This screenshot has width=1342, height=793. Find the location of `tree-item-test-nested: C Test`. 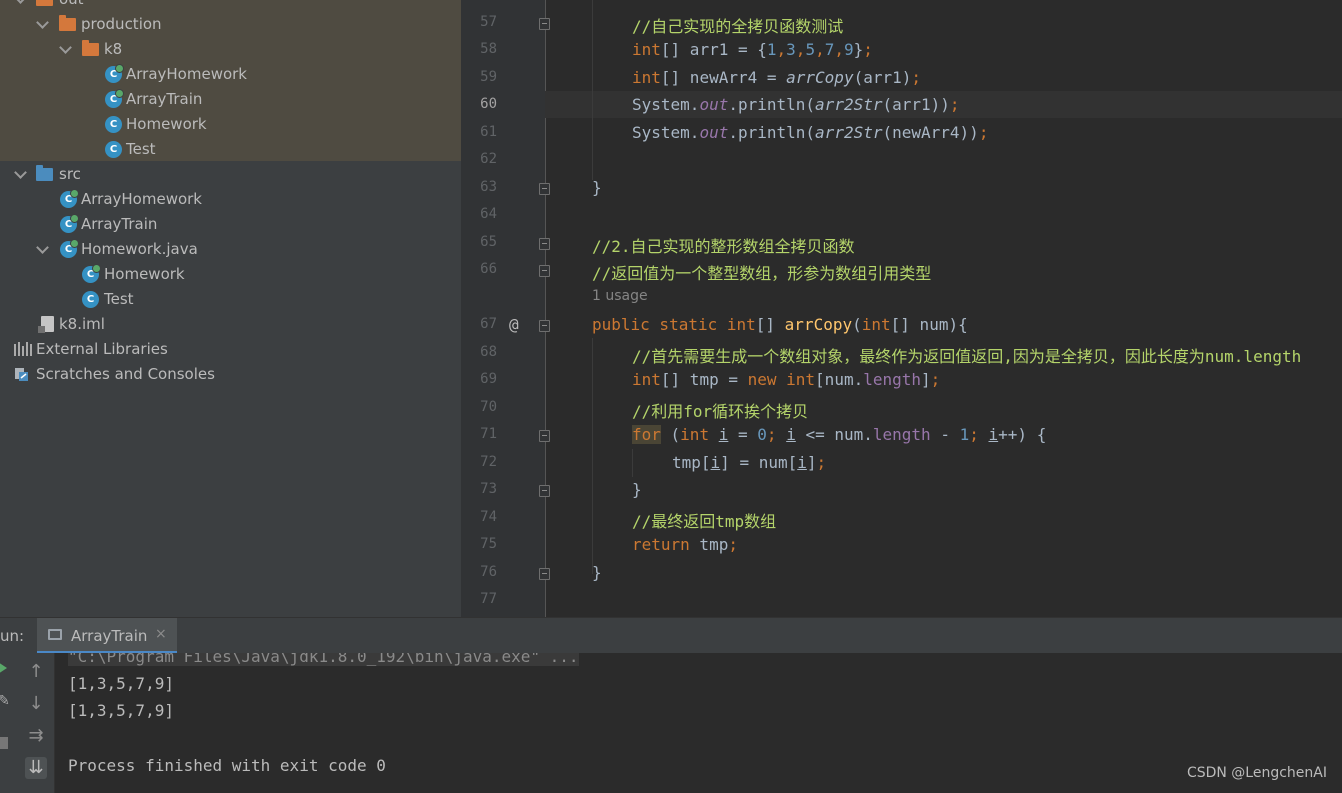

tree-item-test-nested: C Test is located at coordinates (230, 299).